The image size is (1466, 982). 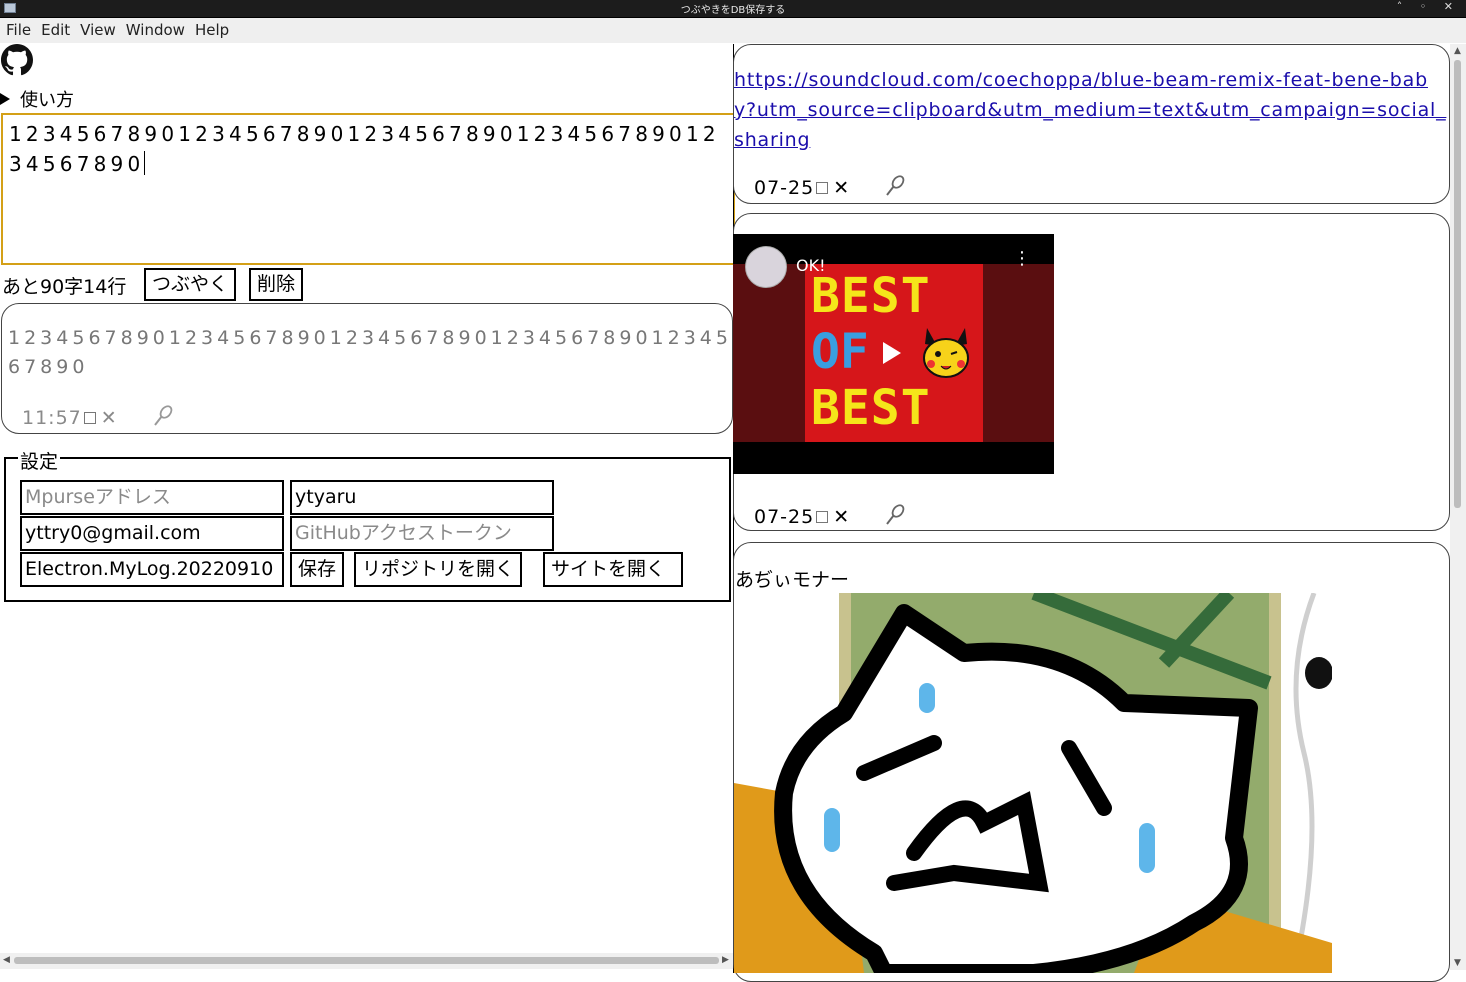 What do you see at coordinates (17, 60) in the screenshot?
I see `github-icon` at bounding box center [17, 60].